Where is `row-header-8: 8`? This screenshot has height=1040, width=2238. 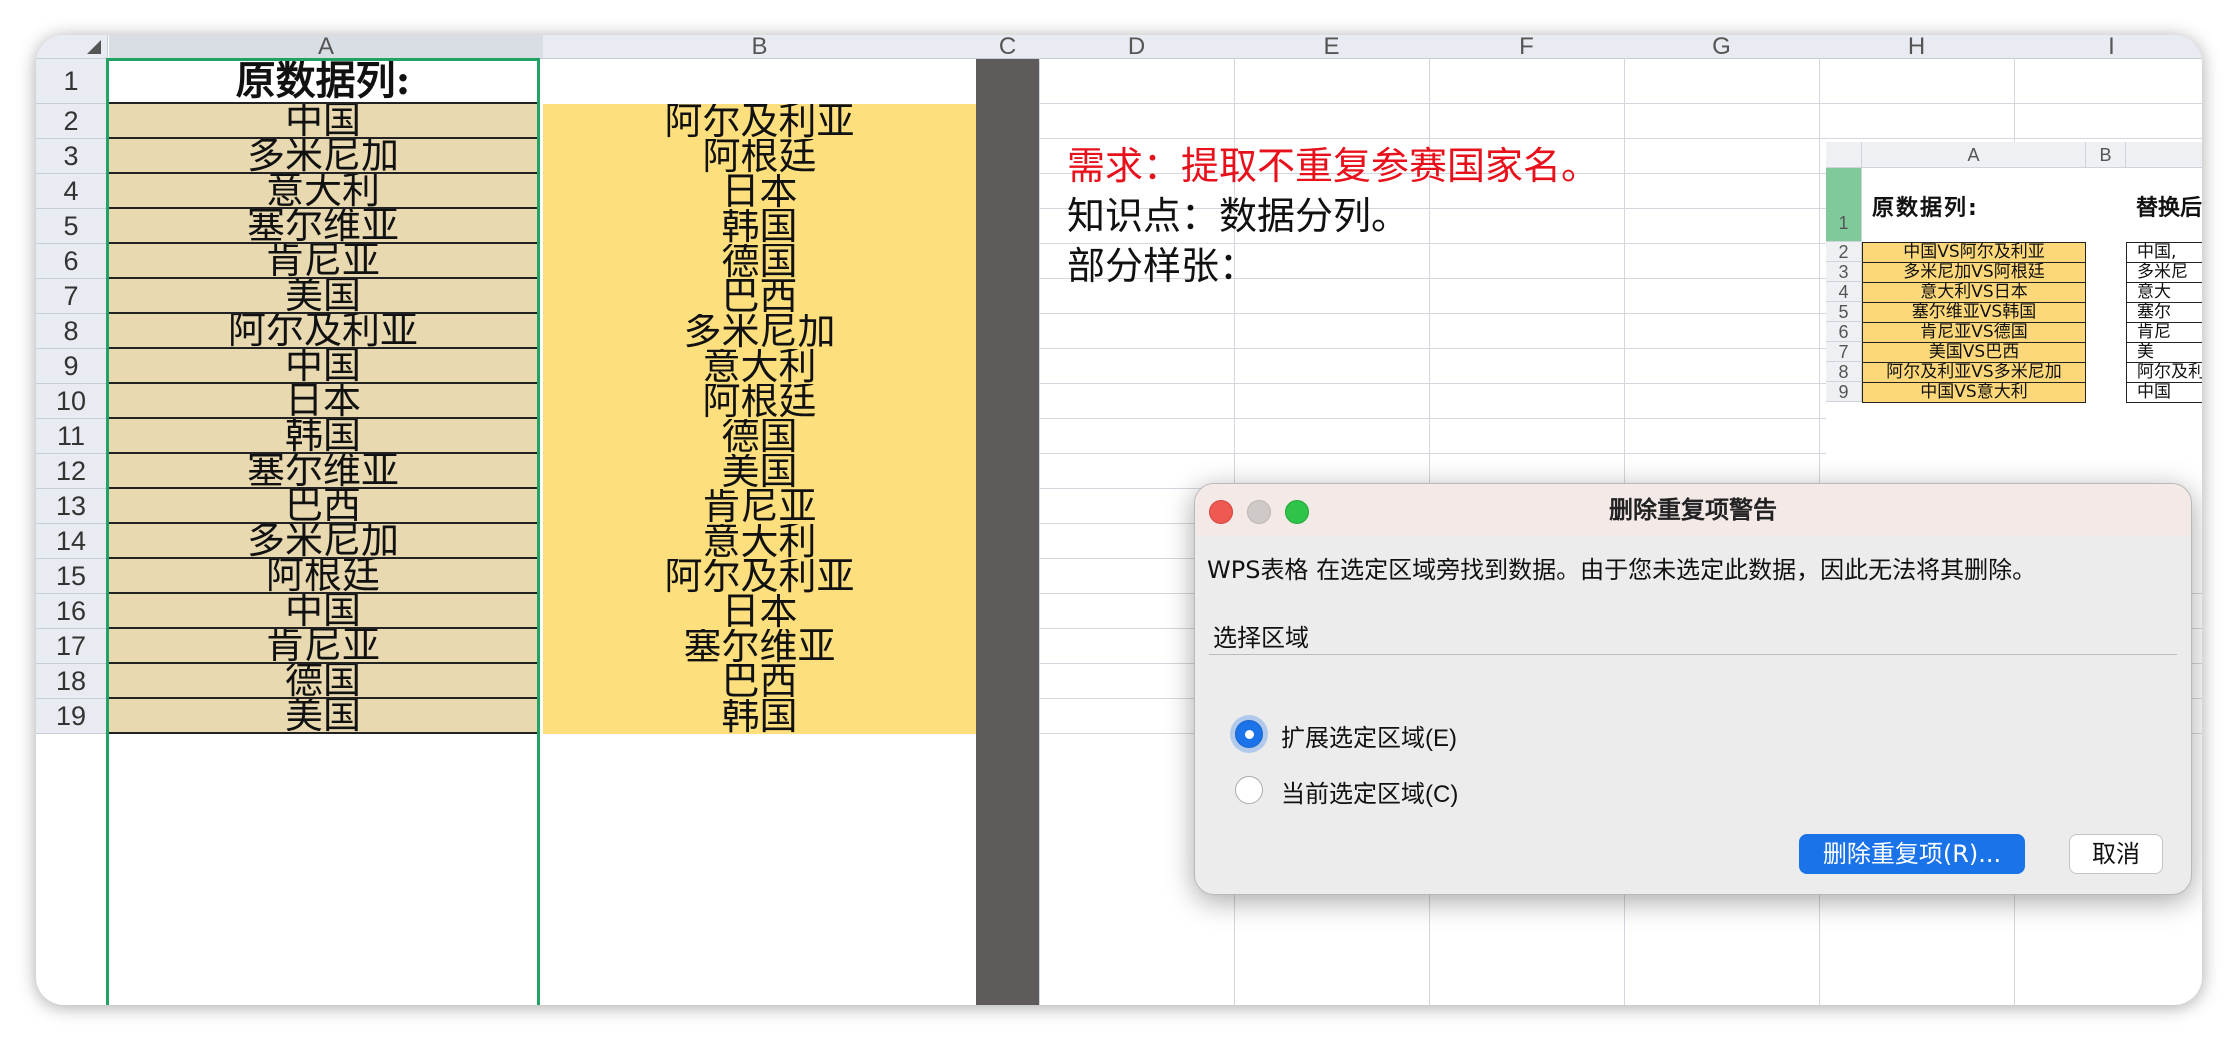
row-header-8: 8 is located at coordinates (71, 331).